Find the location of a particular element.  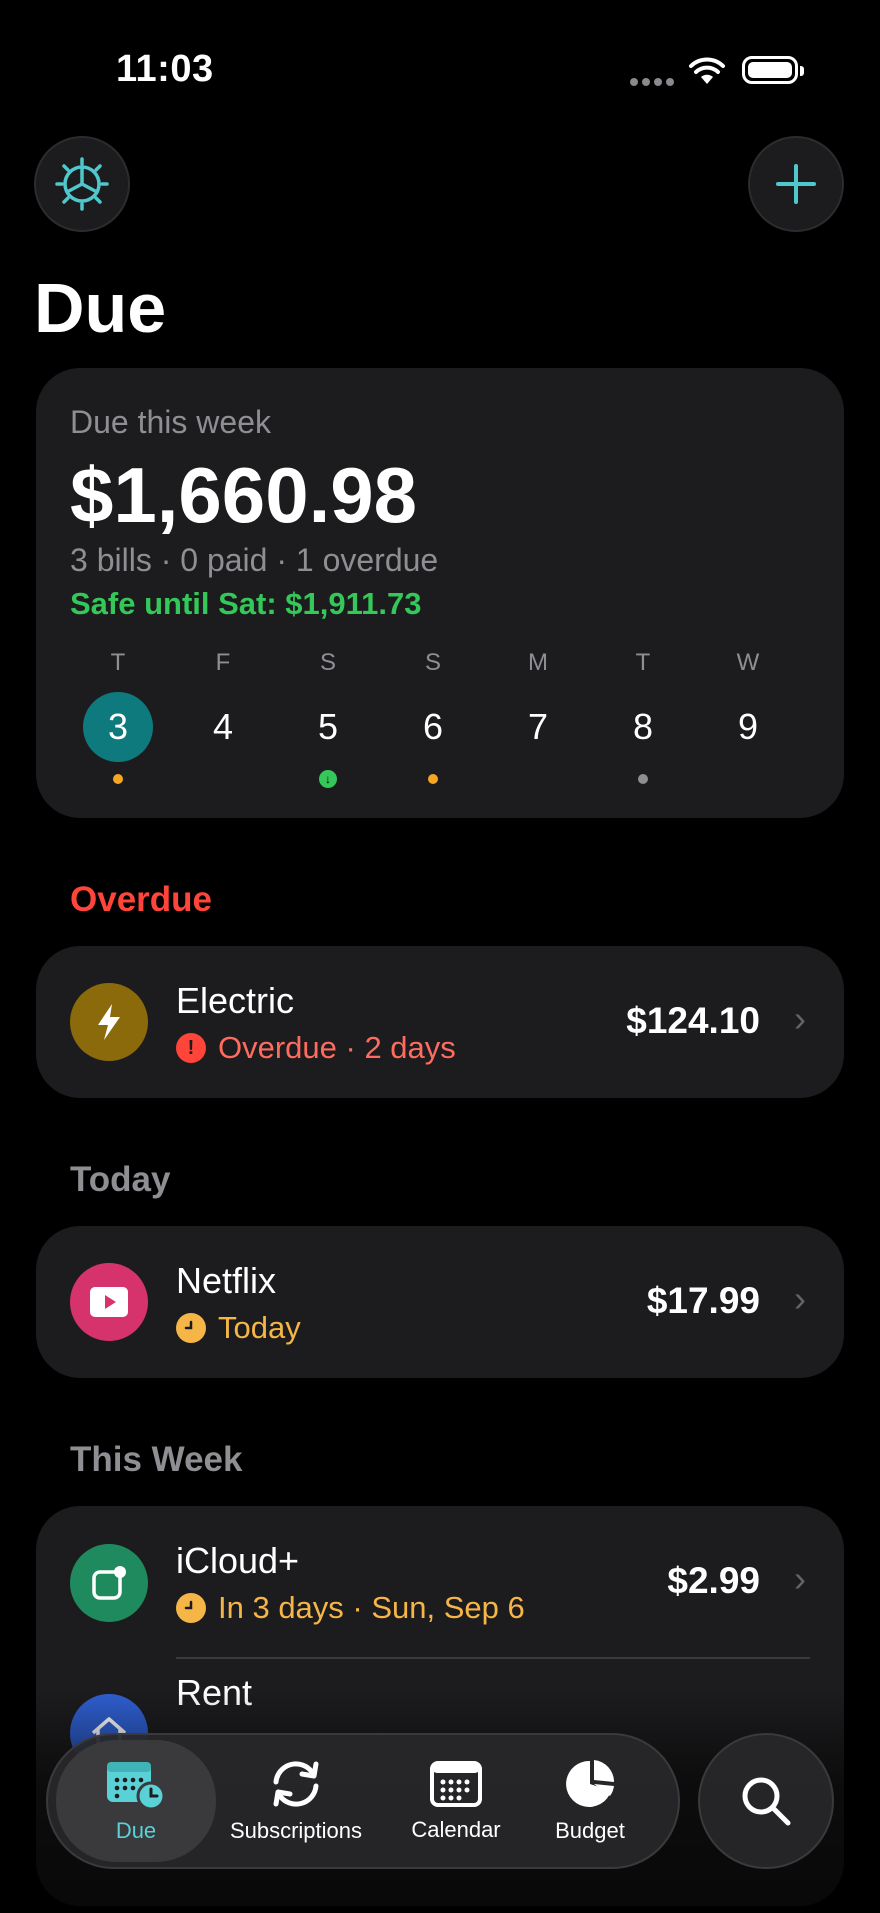

day-cell: S 6 is located at coordinates (433, 715).